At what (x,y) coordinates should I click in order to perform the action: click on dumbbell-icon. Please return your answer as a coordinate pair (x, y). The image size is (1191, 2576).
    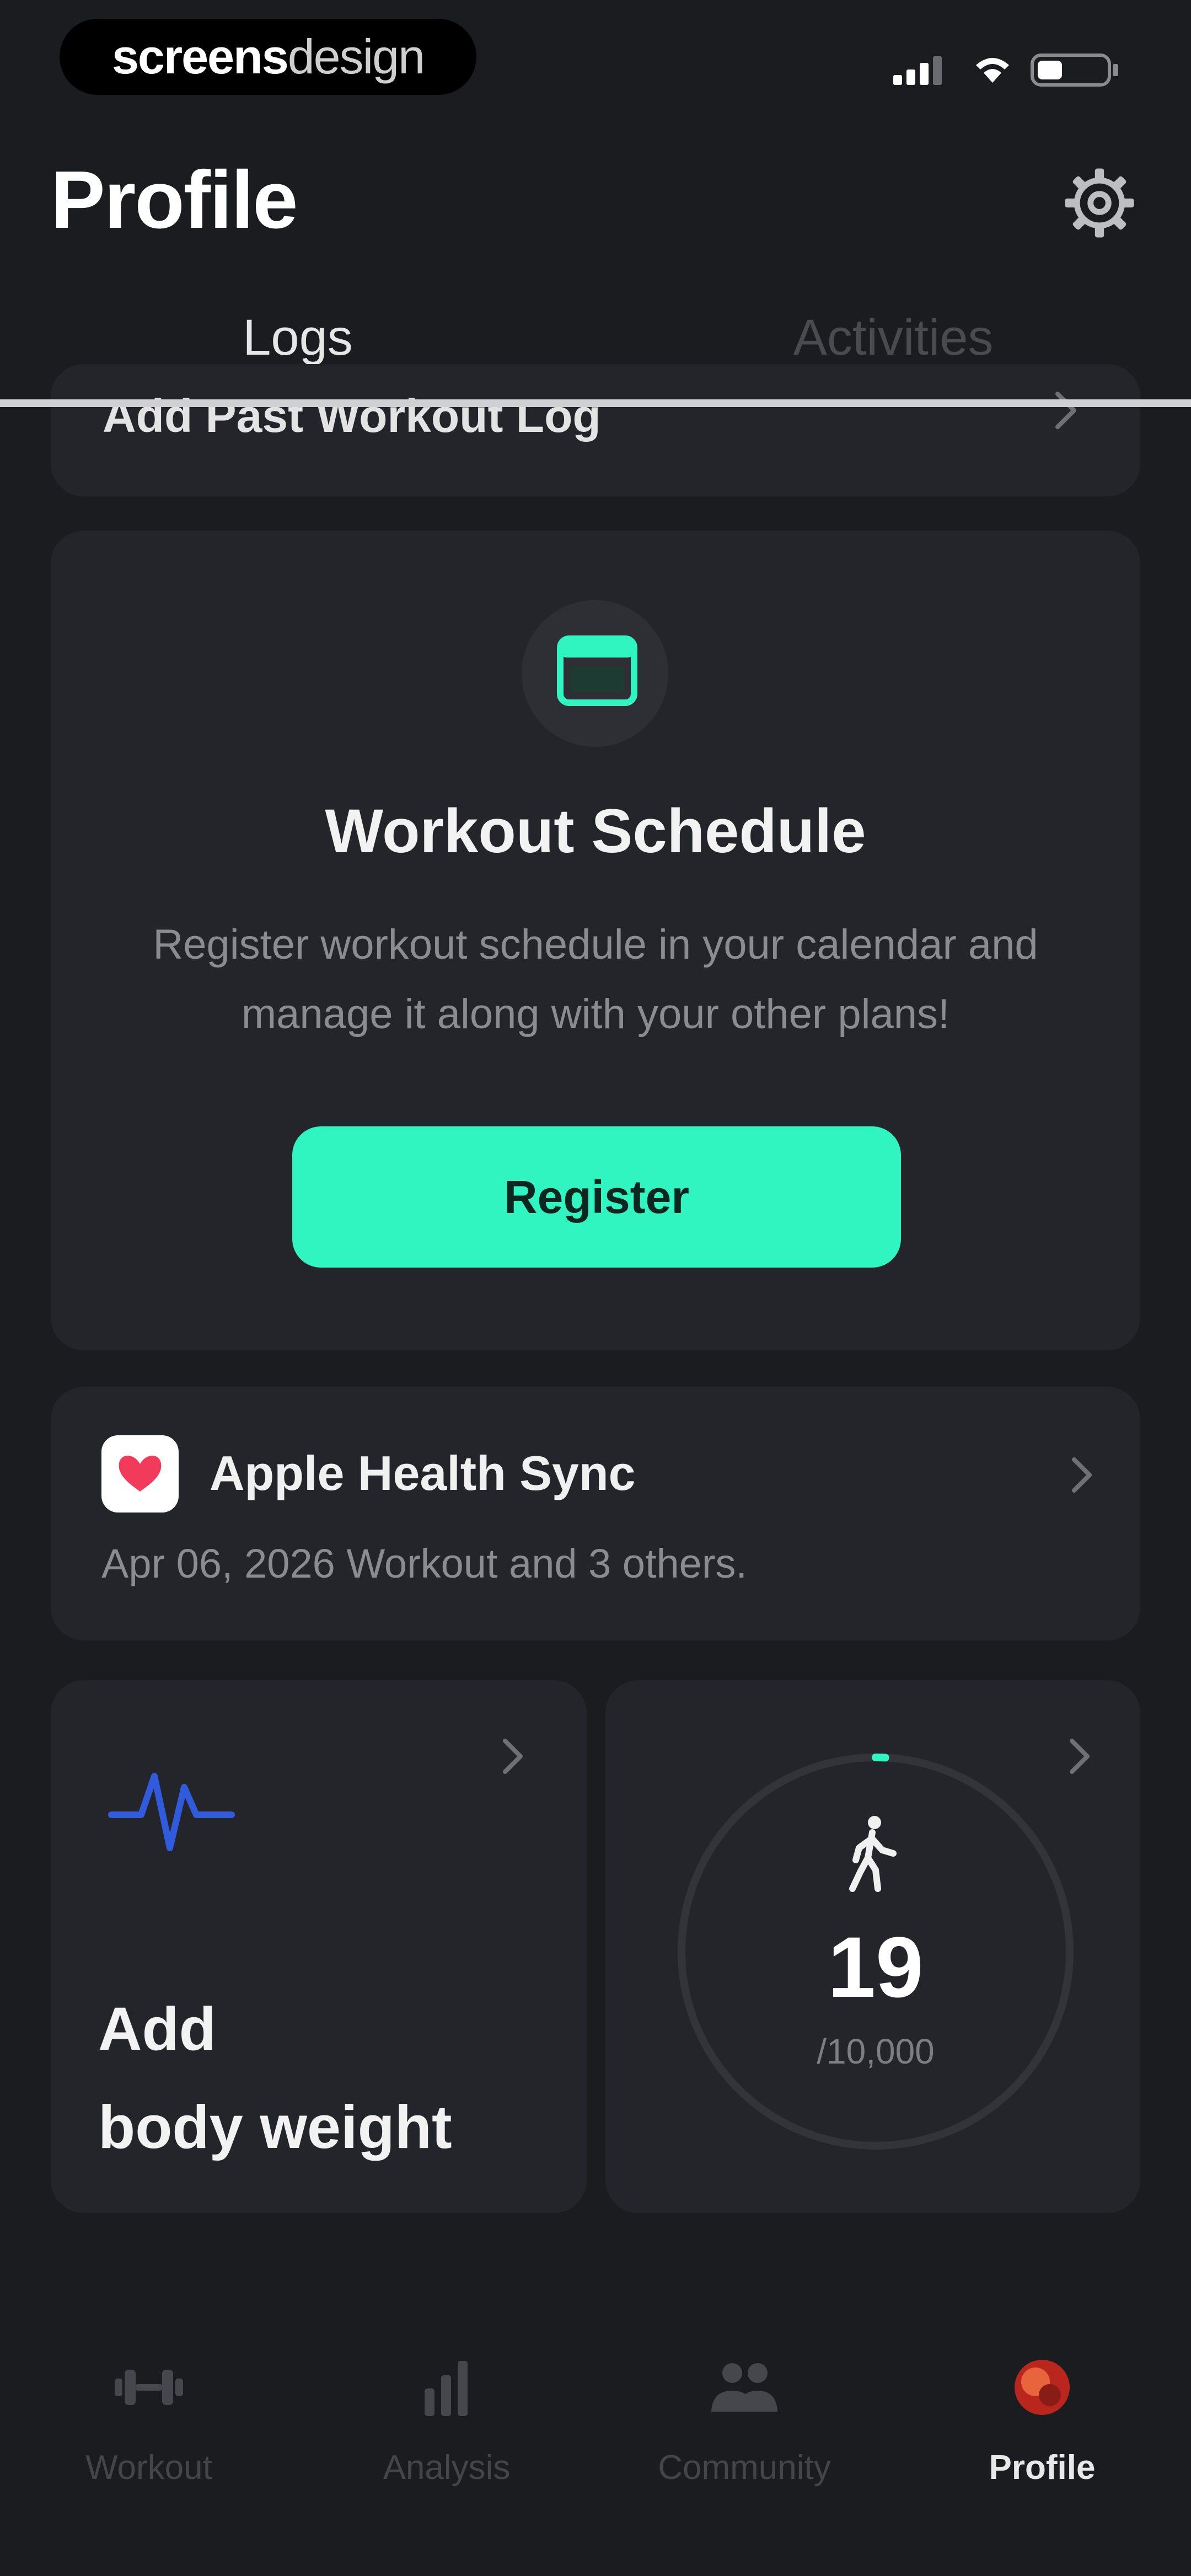
    Looking at the image, I should click on (149, 2387).